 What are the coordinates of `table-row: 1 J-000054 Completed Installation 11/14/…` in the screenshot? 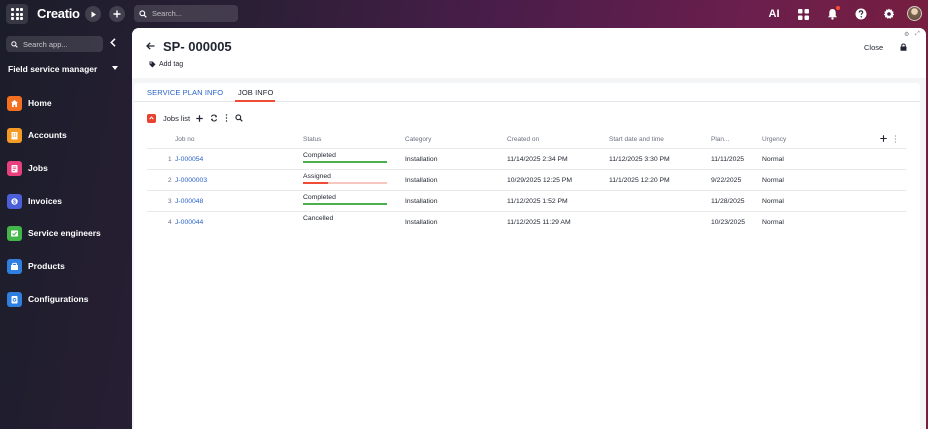 It's located at (526, 159).